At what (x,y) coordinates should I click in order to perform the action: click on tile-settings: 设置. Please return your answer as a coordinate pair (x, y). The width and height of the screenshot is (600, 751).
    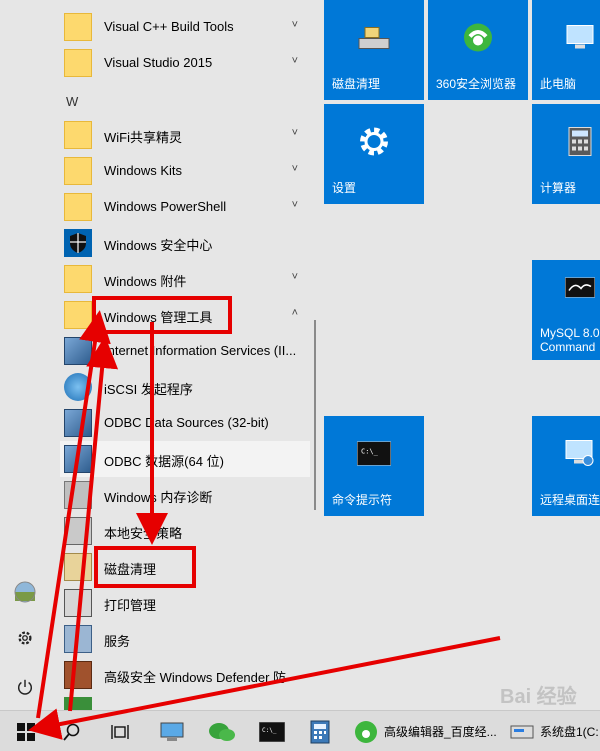
    Looking at the image, I should click on (374, 154).